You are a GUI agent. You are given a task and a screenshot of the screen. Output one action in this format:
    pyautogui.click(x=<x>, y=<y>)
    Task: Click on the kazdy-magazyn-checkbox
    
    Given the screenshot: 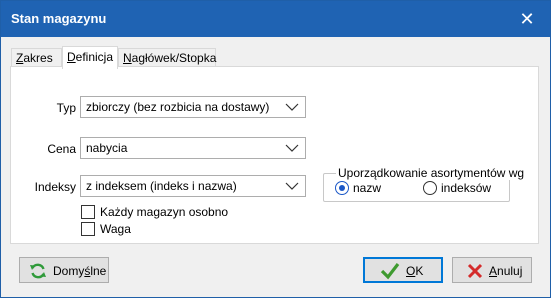 What is the action you would take?
    pyautogui.click(x=88, y=212)
    